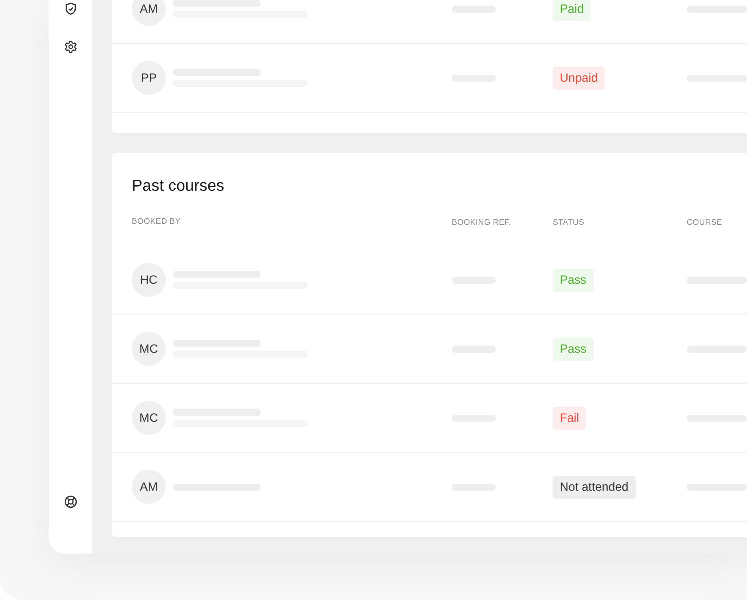 The image size is (747, 600). I want to click on shield-check-icon, so click(71, 9).